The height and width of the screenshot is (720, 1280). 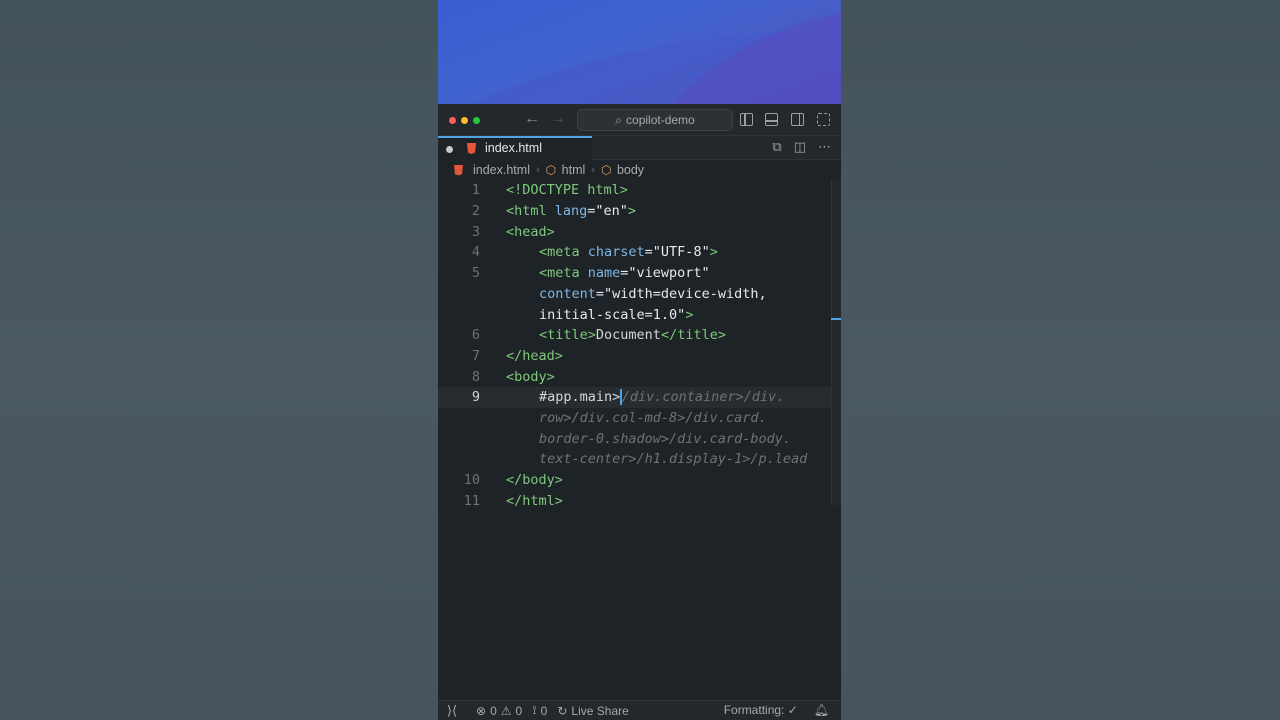 What do you see at coordinates (481, 710) in the screenshot?
I see `error-icon: ⊗` at bounding box center [481, 710].